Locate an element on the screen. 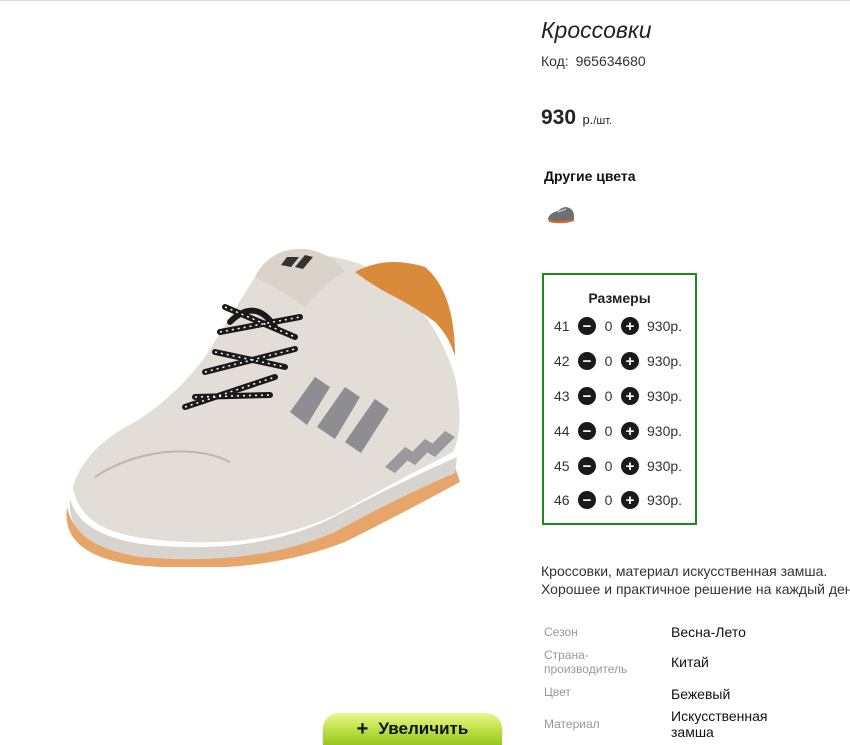  size-row: 44 − 0 + 930р. is located at coordinates (618, 431).